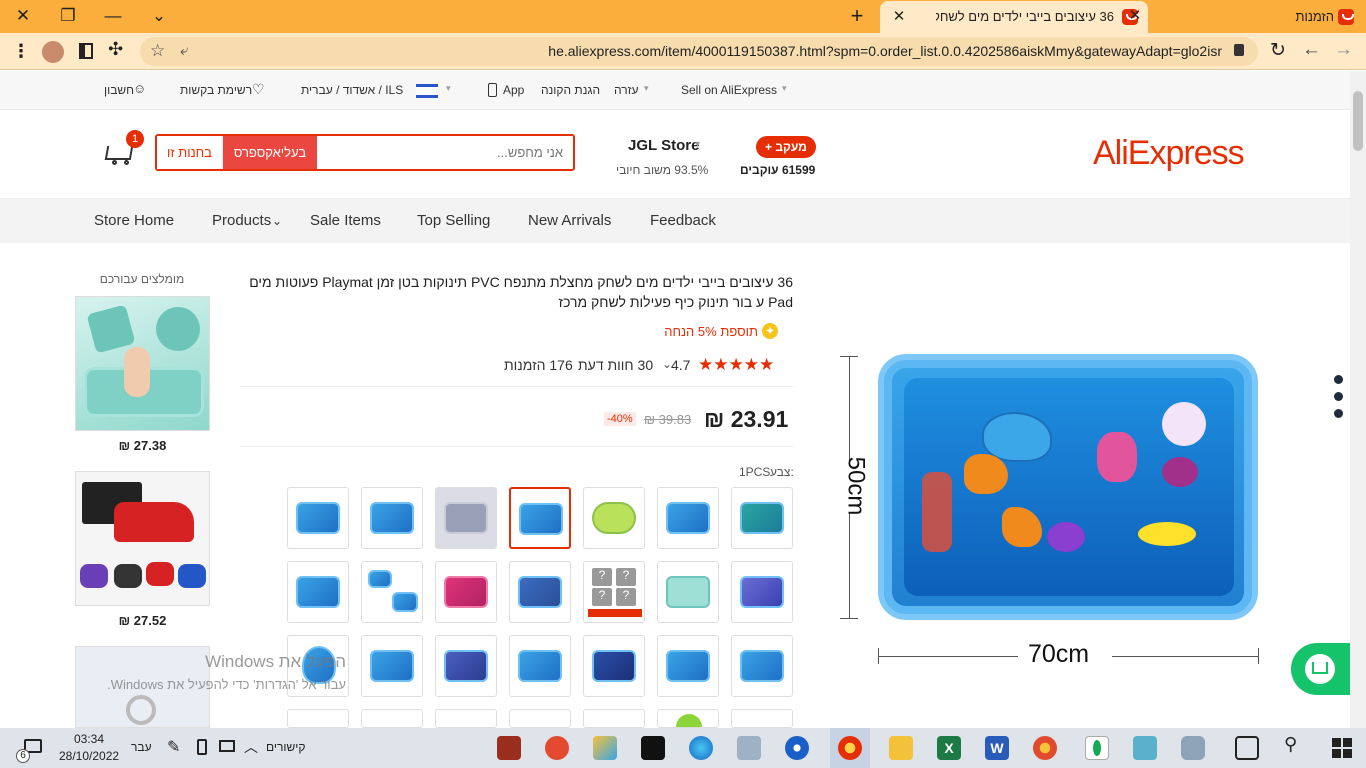 This screenshot has height=768, width=1366. What do you see at coordinates (569, 220) in the screenshot?
I see `nav-new-arrivals: New Arrivals` at bounding box center [569, 220].